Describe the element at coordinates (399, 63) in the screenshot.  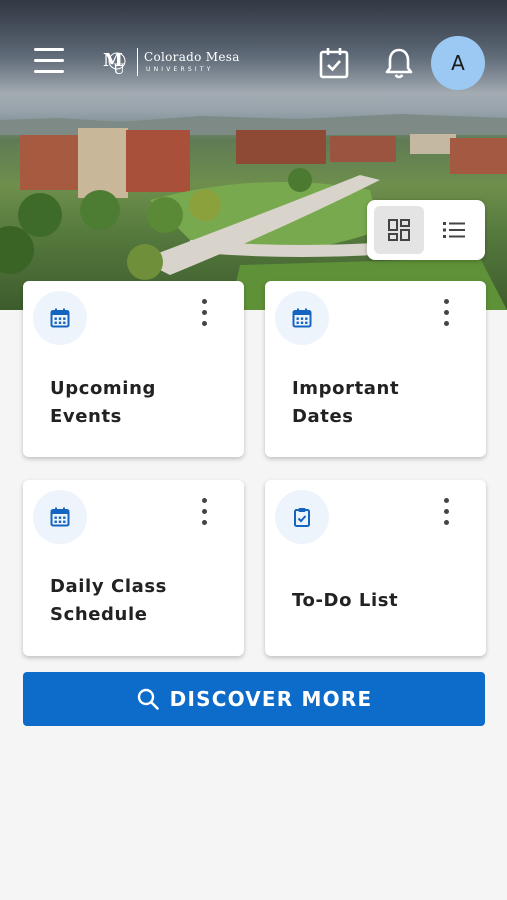
I see `notification-bell-icon` at that location.